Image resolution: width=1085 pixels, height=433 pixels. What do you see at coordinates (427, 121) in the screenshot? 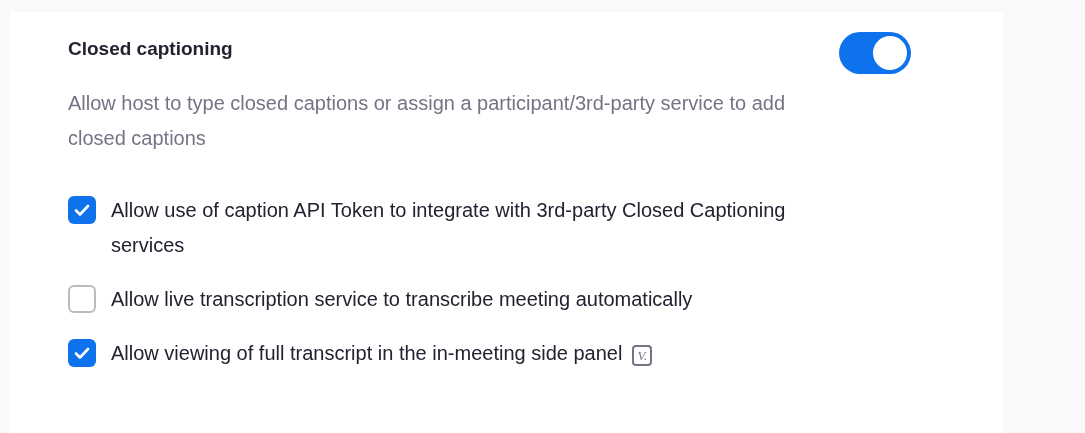
I see `setting-description: Allow host to type closed captions or assign a participant/3rd-party service to add closed captions` at bounding box center [427, 121].